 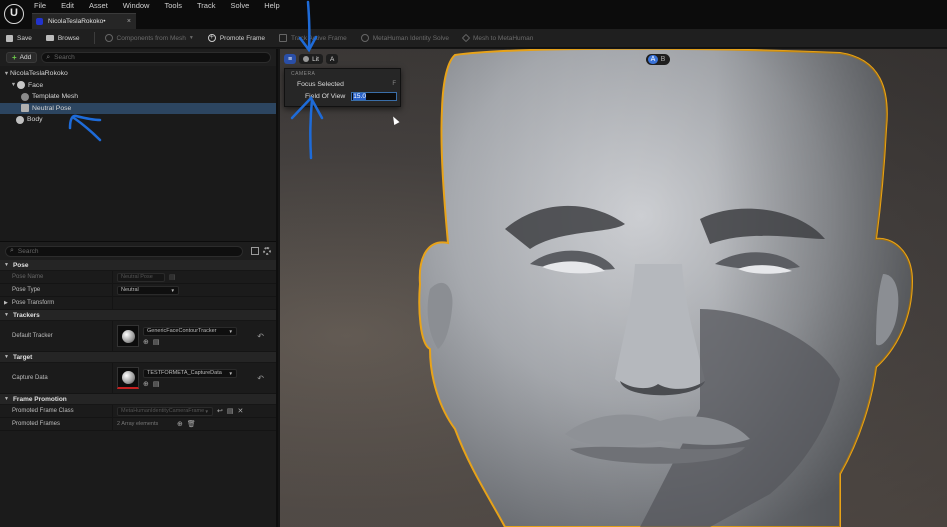 What do you see at coordinates (206, 411) in the screenshot?
I see `chevron-down-icon: ▼` at bounding box center [206, 411].